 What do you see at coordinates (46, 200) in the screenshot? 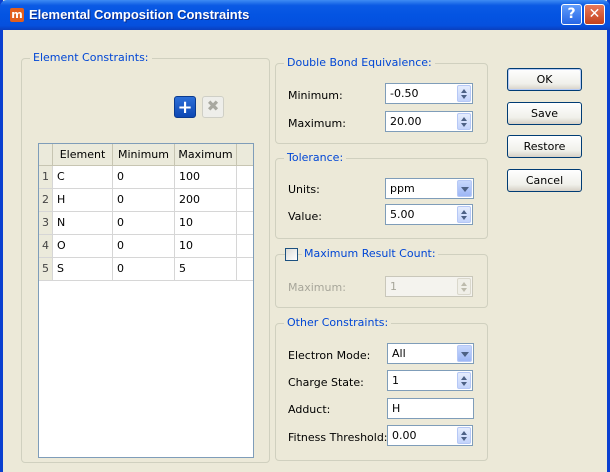
I see `row-number: 2` at bounding box center [46, 200].